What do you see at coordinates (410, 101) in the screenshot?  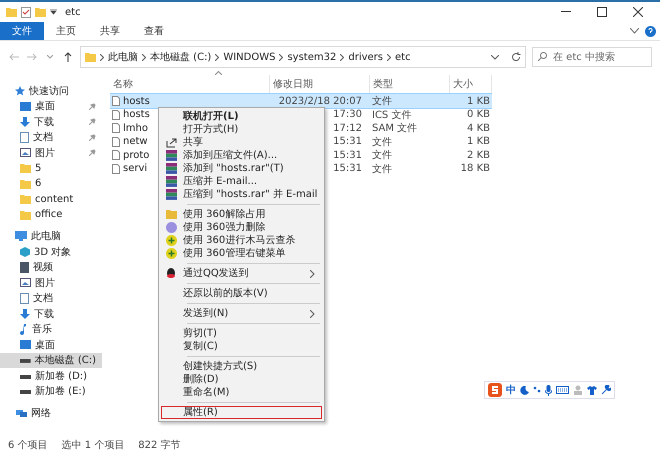 I see `table-cell: 文件` at bounding box center [410, 101].